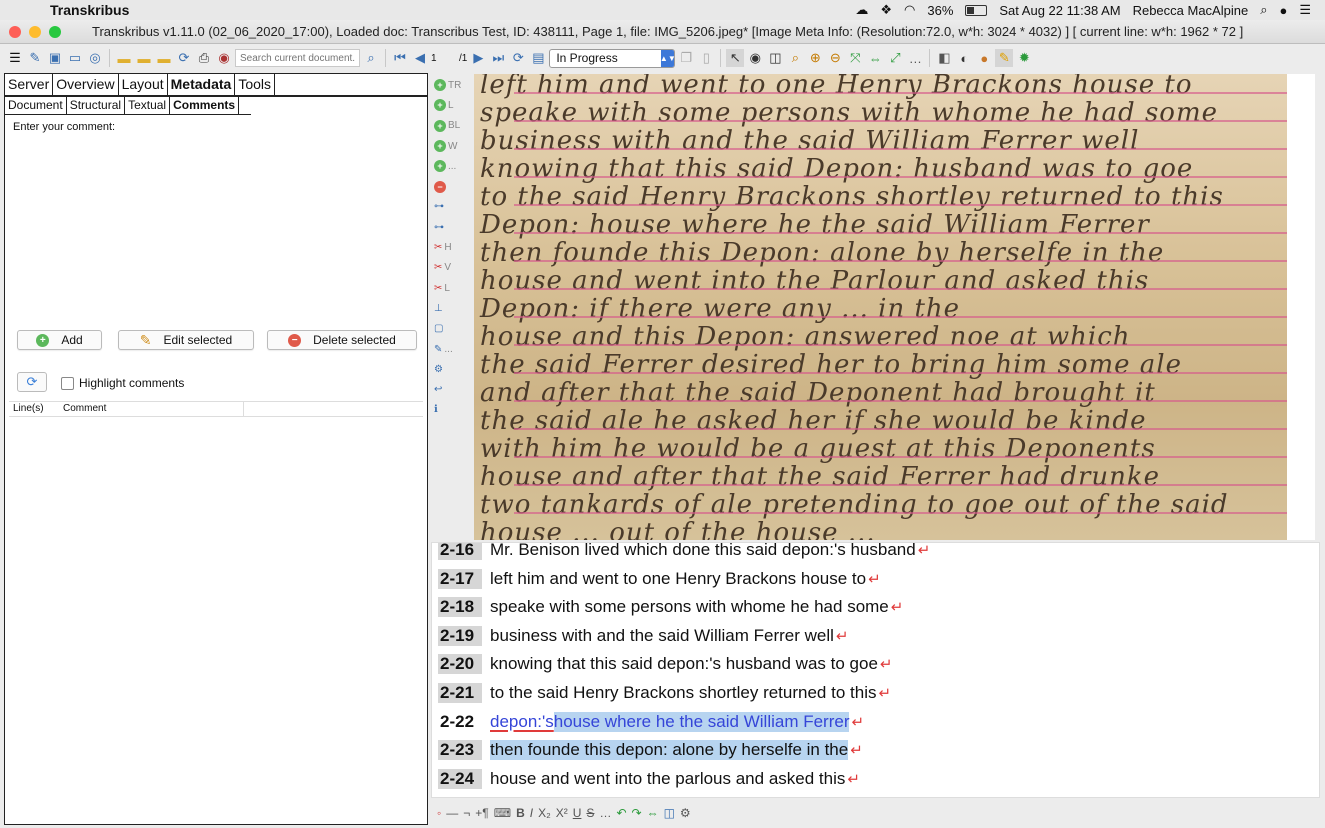 The image size is (1325, 828). What do you see at coordinates (451, 268) in the screenshot?
I see `cut-v-tool: ✂ V` at bounding box center [451, 268].